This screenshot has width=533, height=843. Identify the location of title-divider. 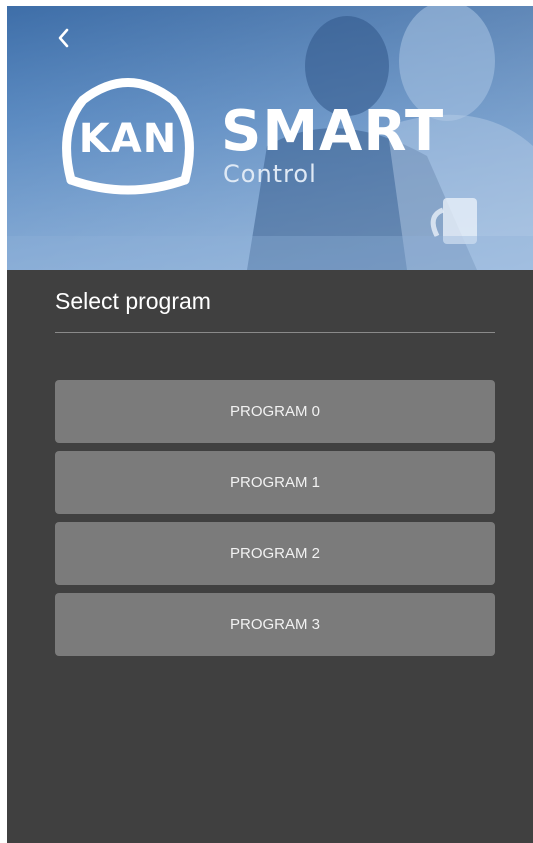
(275, 332).